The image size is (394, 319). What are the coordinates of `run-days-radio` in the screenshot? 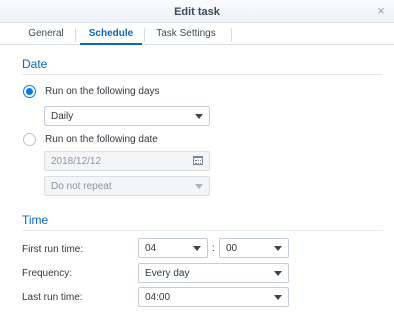 It's located at (29, 91).